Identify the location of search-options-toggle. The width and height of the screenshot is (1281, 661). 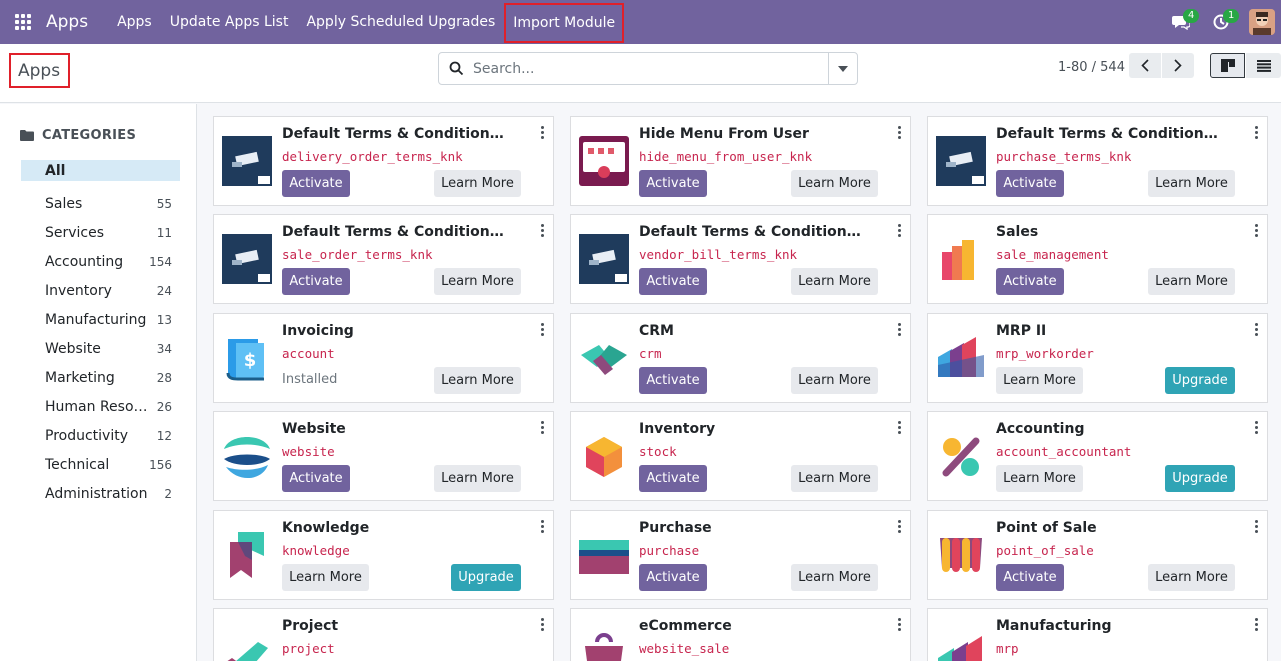
(842, 68).